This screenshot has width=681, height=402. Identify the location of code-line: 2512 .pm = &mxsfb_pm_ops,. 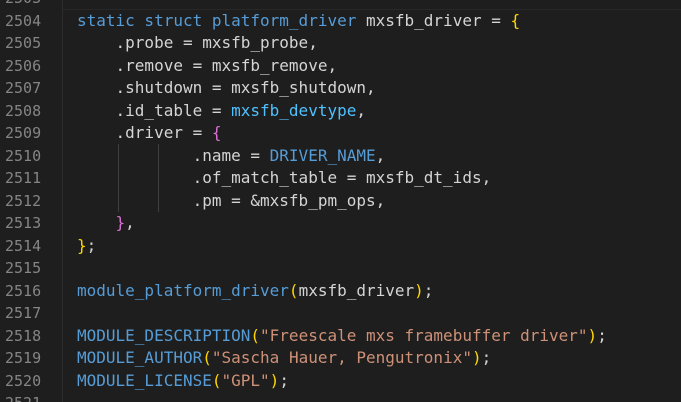
(340, 201).